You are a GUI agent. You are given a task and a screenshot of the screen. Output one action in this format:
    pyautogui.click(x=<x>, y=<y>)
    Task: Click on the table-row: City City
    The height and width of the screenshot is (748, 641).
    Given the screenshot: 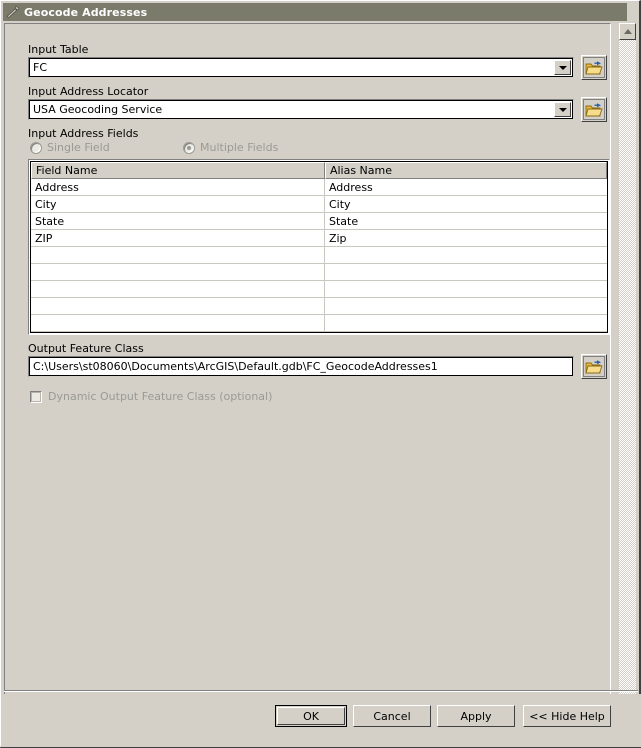 What is the action you would take?
    pyautogui.click(x=319, y=204)
    